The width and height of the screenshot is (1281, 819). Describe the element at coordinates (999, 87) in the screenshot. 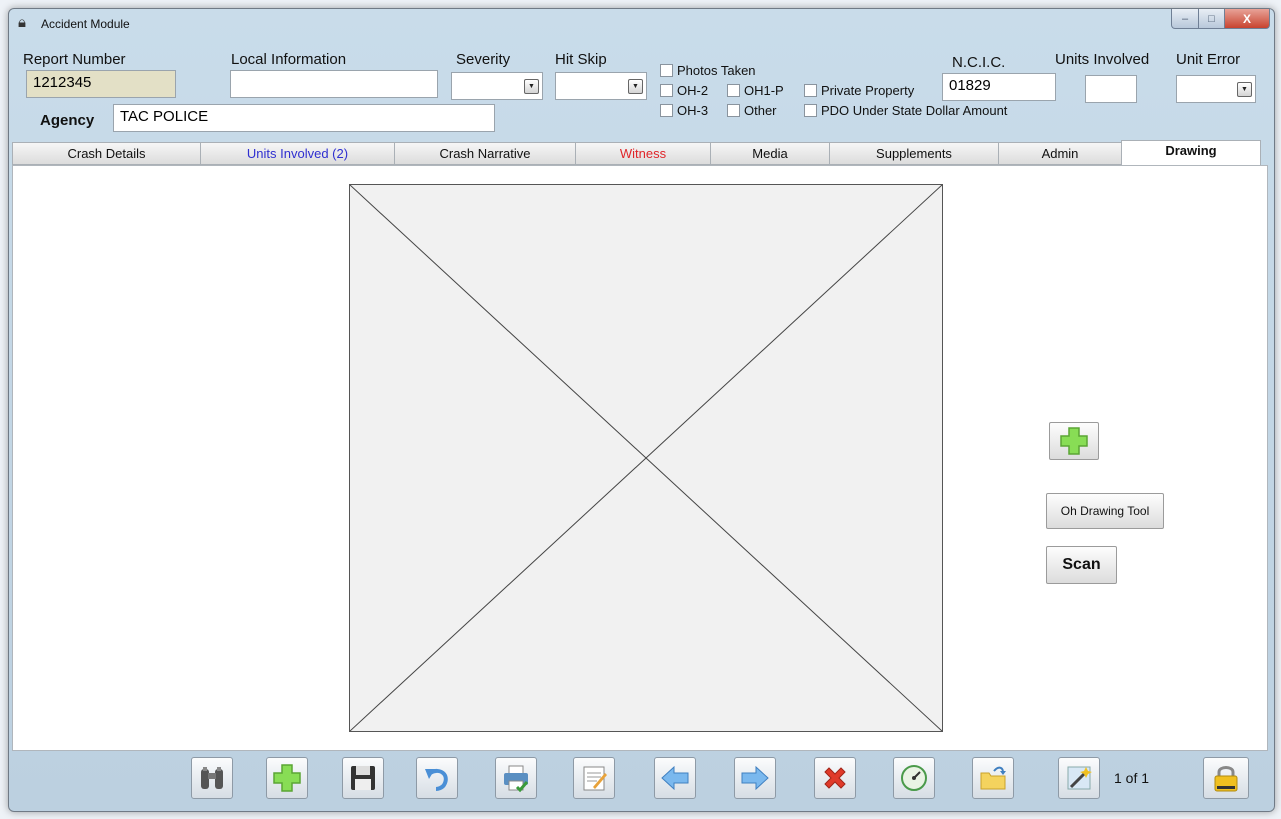

I see `ncic-field: 01829` at that location.